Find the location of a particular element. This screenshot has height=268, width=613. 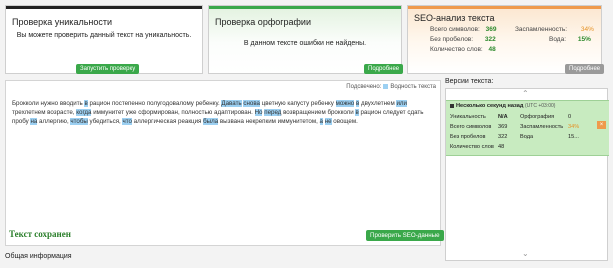

text-fragment: Брокколи нужно вводить is located at coordinates (48, 103).